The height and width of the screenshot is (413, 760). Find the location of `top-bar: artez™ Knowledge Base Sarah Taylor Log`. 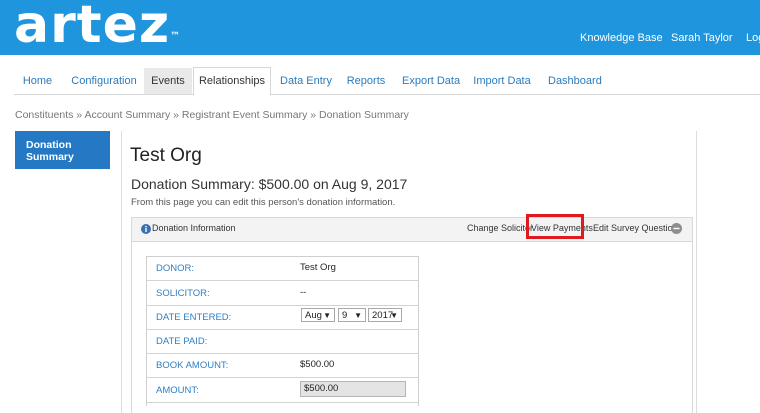

top-bar: artez™ Knowledge Base Sarah Taylor Log is located at coordinates (380, 27).